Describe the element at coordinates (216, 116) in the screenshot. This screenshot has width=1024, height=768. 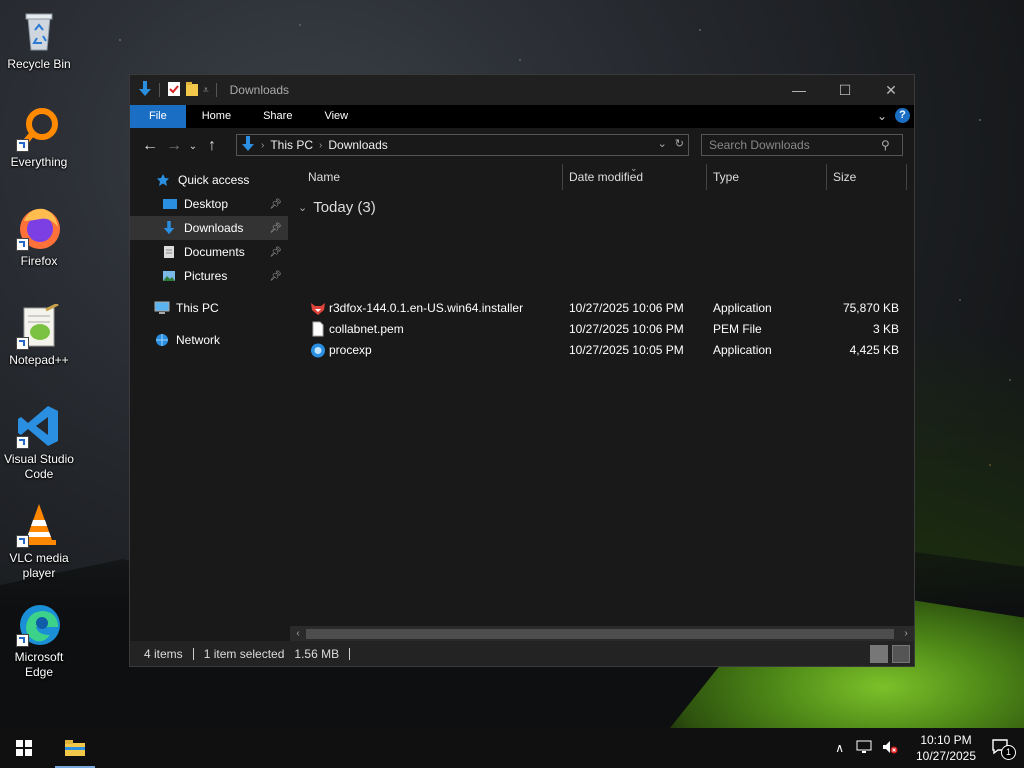
I see `tab-home: Home` at that location.